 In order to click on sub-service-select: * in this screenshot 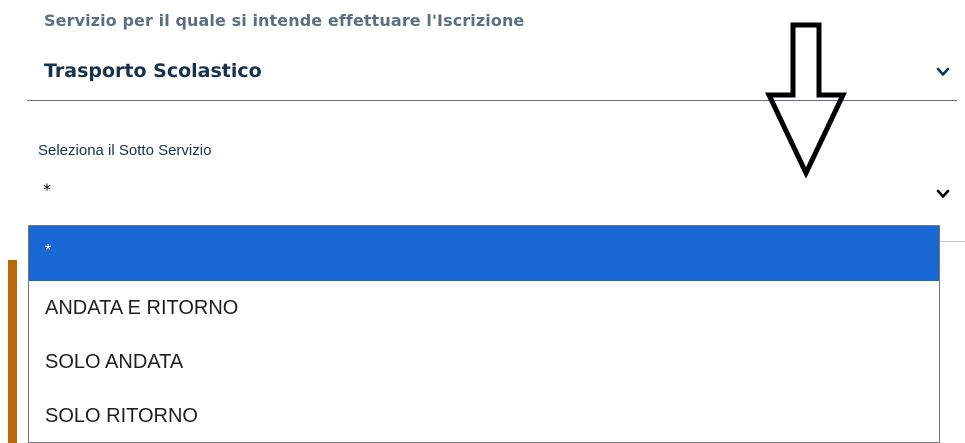, I will do `click(492, 198)`.